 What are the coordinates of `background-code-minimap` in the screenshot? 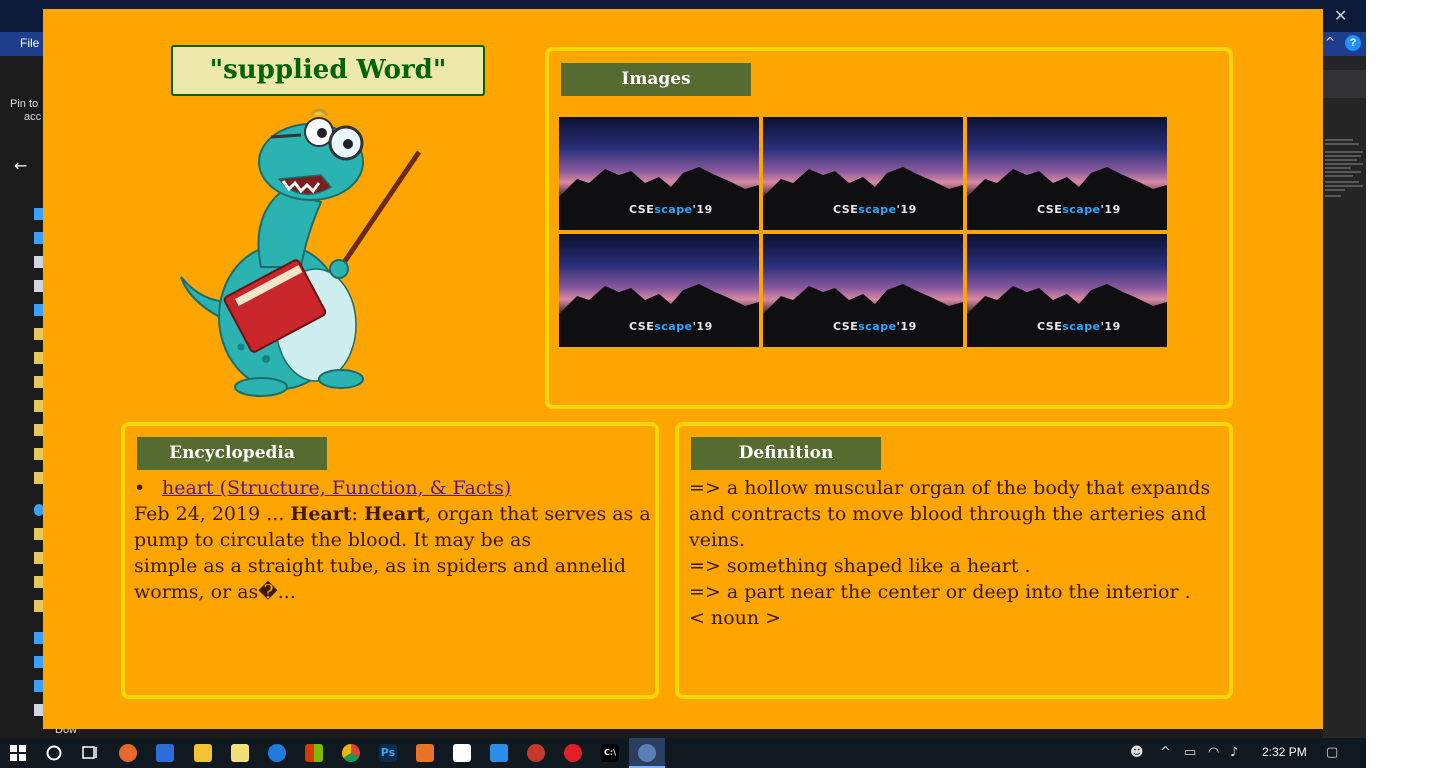 It's located at (1344, 397).